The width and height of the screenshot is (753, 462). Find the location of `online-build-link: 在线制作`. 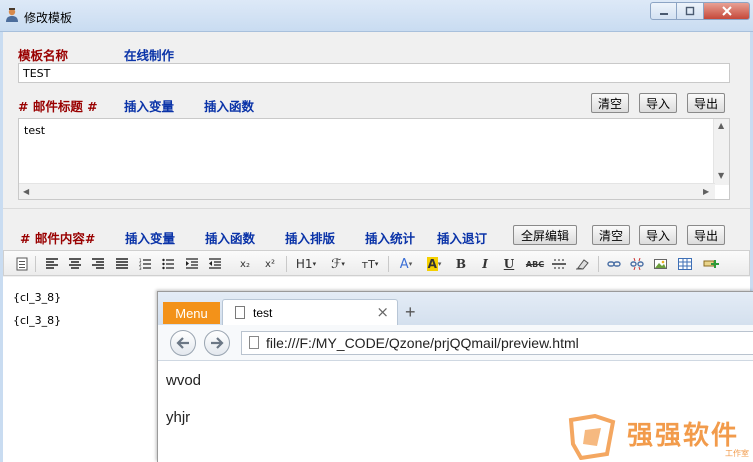

online-build-link: 在线制作 is located at coordinates (149, 54).